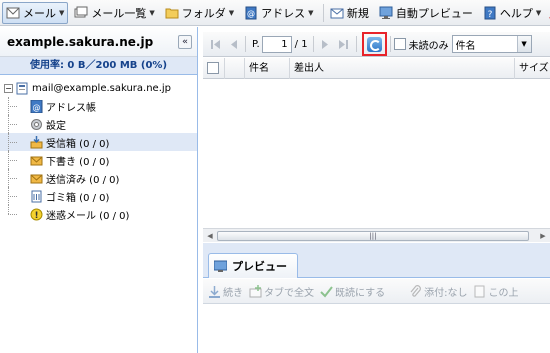 Image resolution: width=550 pixels, height=353 pixels. Describe the element at coordinates (203, 13) in the screenshot. I see `folder-label: フォルダ` at that location.